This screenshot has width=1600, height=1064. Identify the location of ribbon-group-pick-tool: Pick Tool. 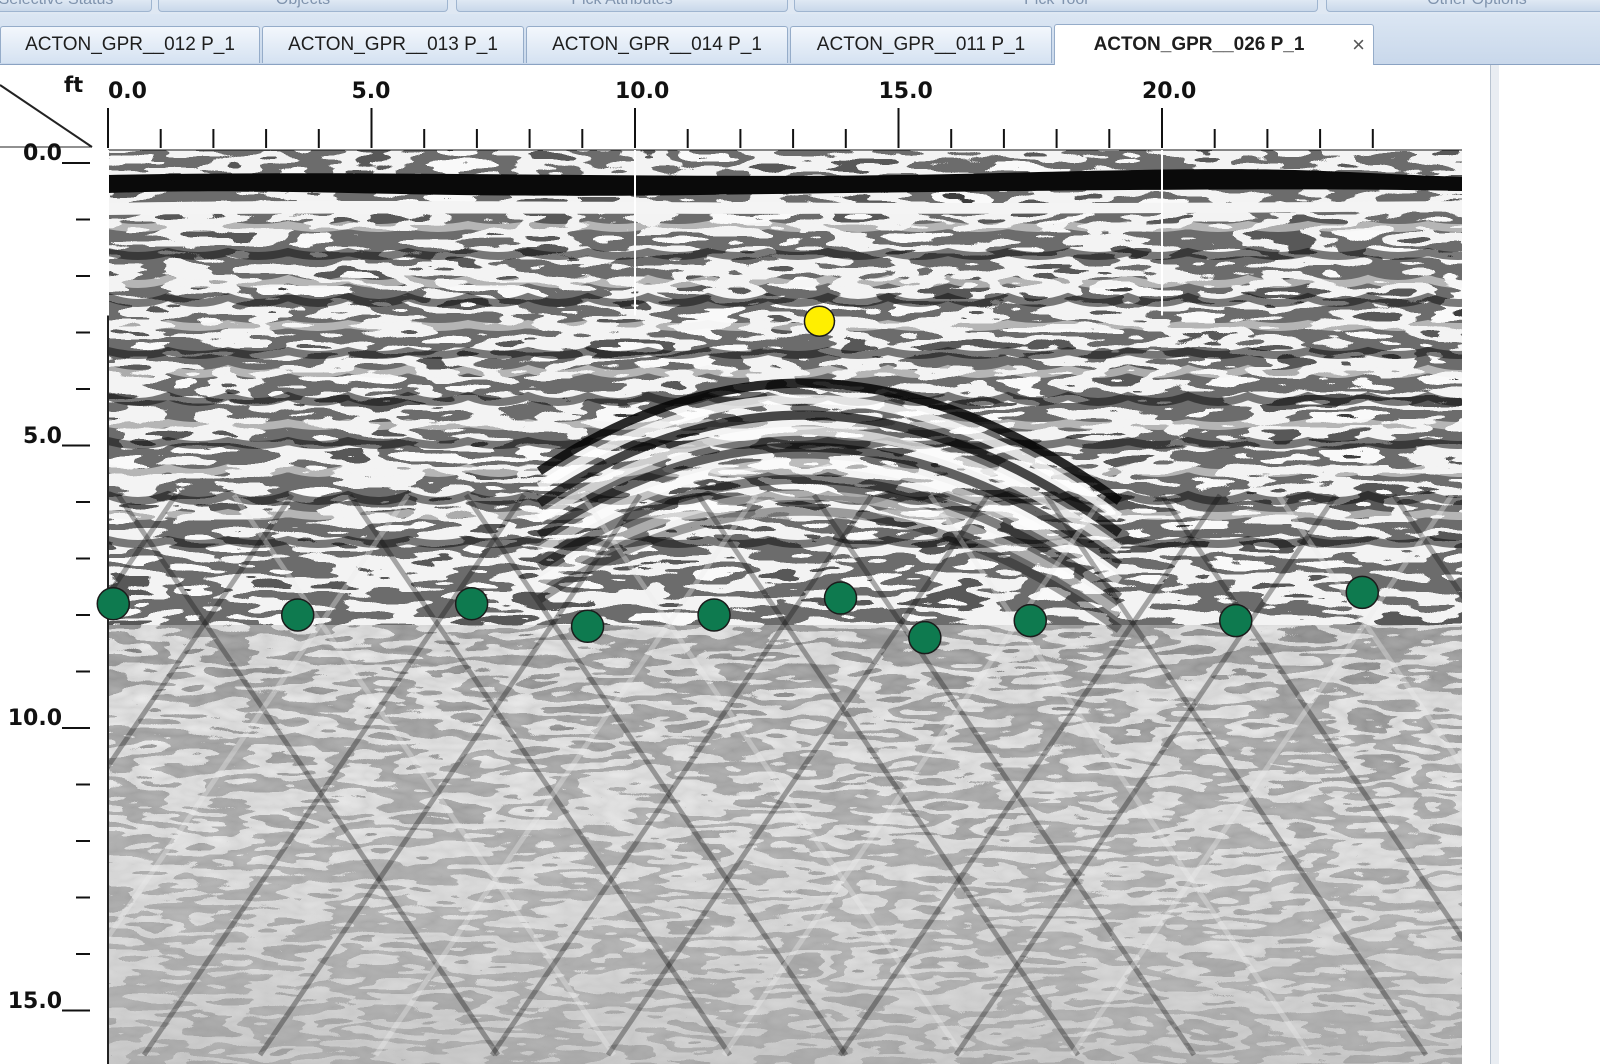
(1056, 6).